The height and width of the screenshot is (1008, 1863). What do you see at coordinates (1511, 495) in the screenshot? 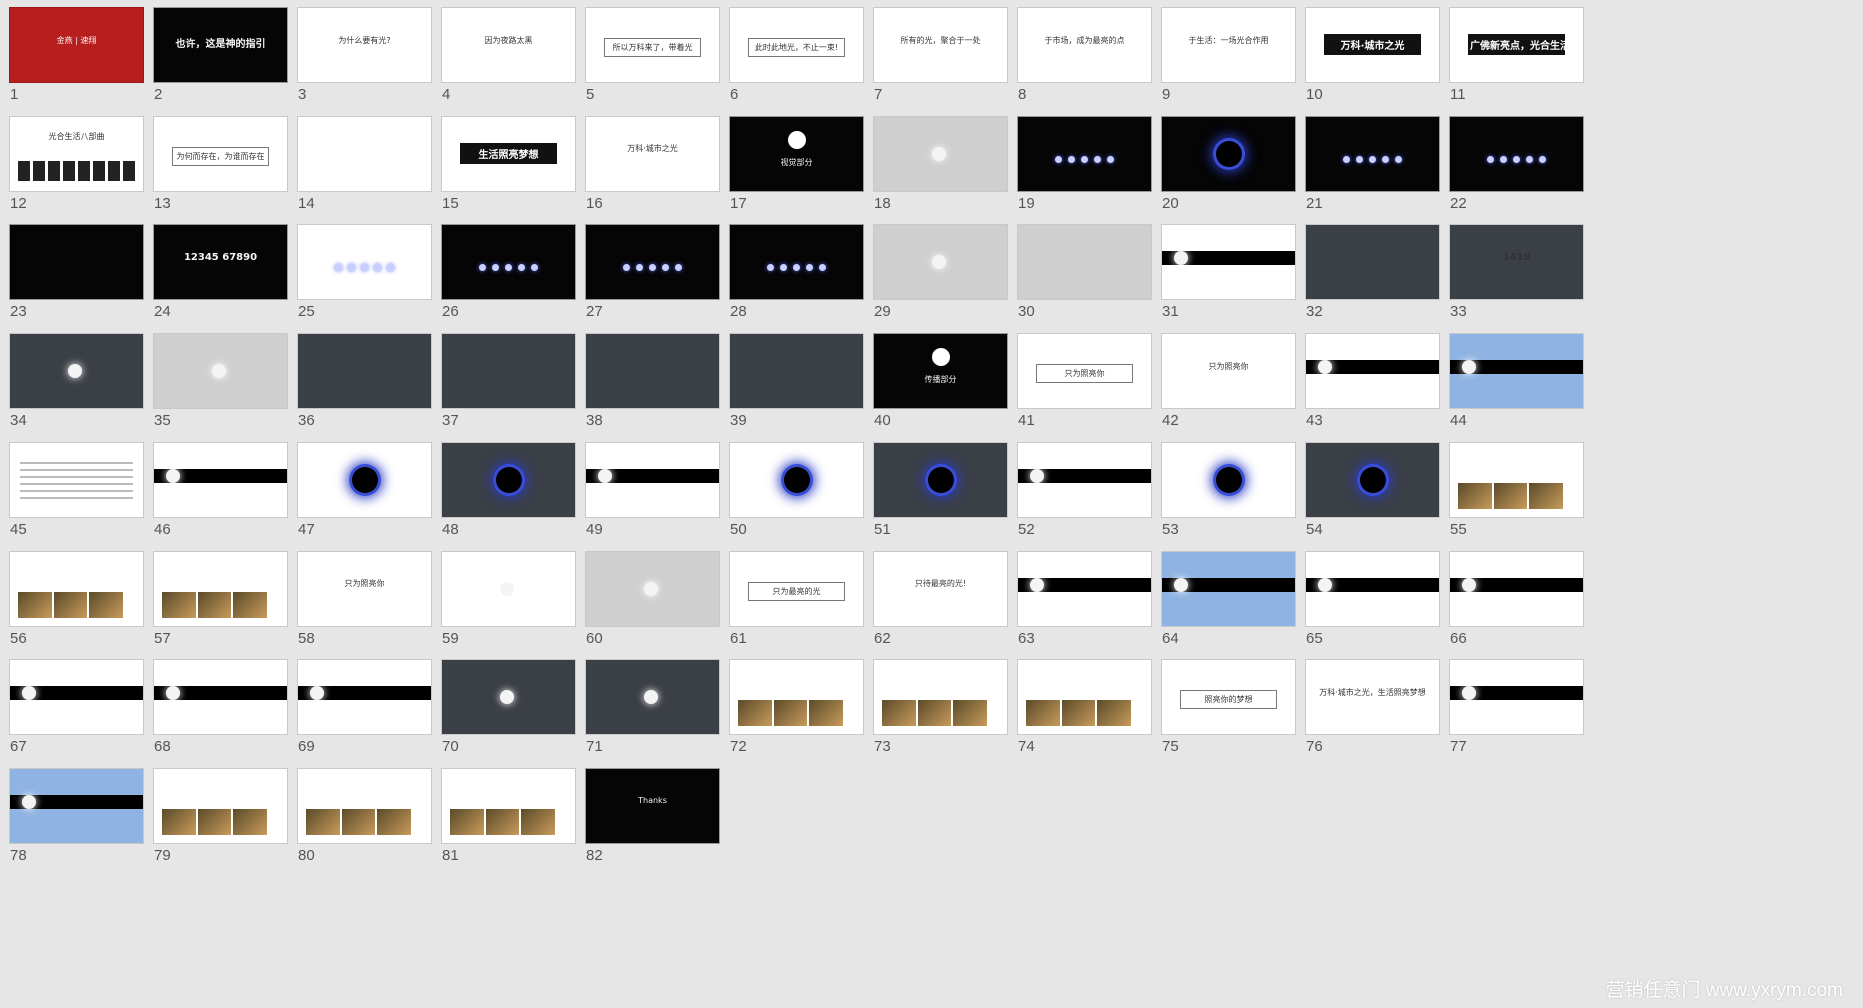
I see `photo-strip` at bounding box center [1511, 495].